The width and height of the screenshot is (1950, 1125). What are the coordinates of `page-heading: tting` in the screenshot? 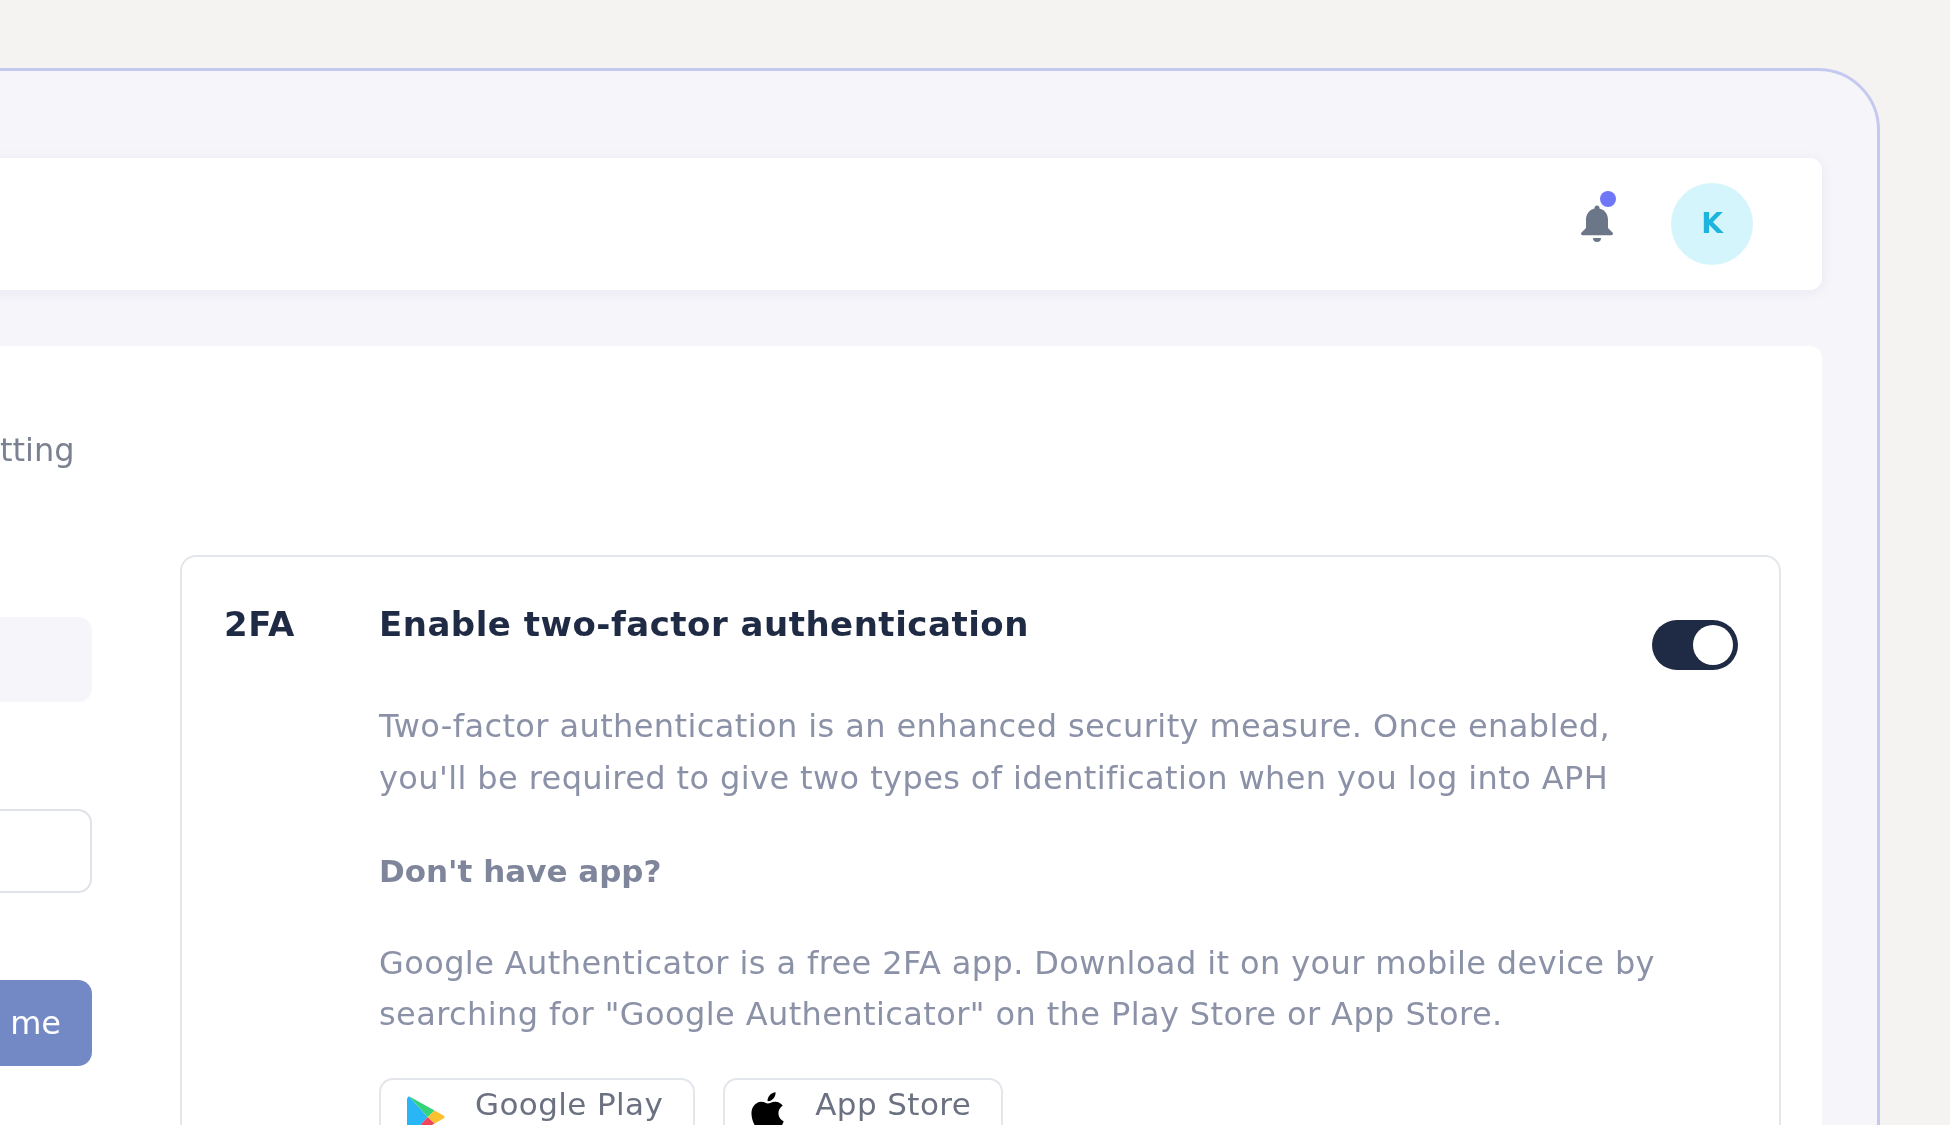 It's located at (37, 450).